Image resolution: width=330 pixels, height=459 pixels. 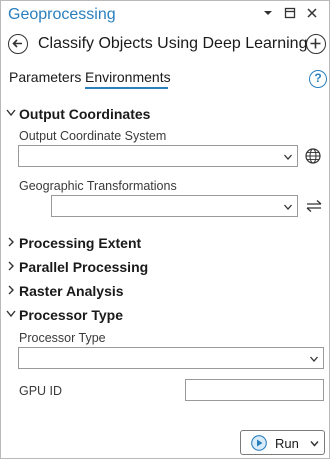 What do you see at coordinates (41, 391) in the screenshot?
I see `gpu-id-label: GPU ID` at bounding box center [41, 391].